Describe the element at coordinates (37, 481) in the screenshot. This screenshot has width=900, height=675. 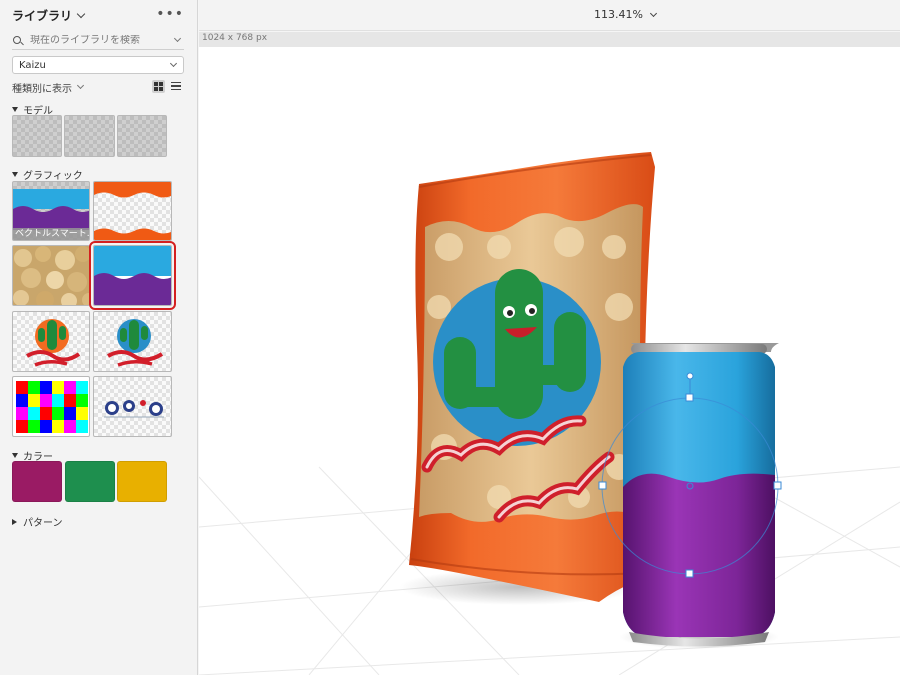
I see `color-swatch-magenta` at that location.